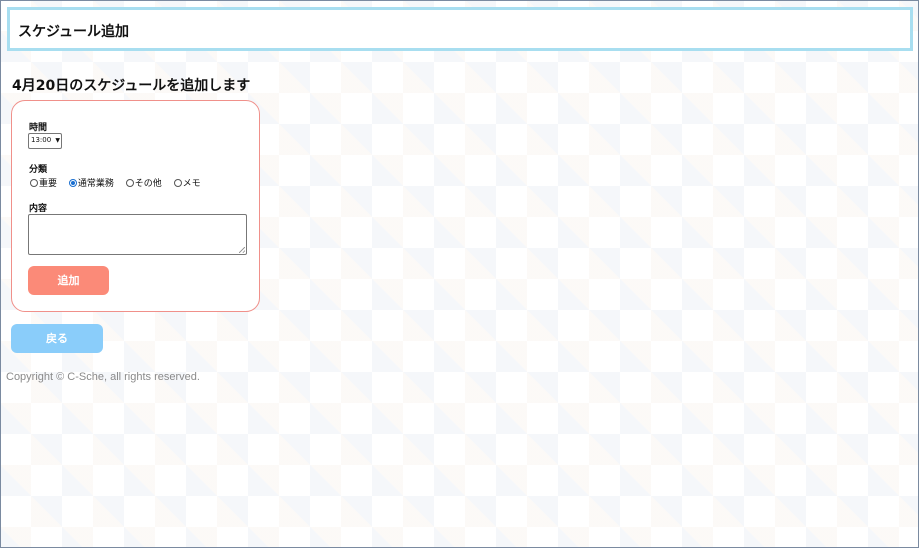 The width and height of the screenshot is (919, 548). What do you see at coordinates (72, 182) in the screenshot?
I see `radio-button-checked` at bounding box center [72, 182].